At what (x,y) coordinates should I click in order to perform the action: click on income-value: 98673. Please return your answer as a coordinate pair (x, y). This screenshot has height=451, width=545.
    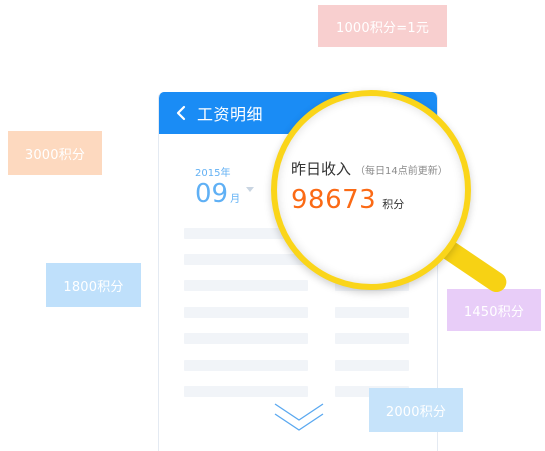
    Looking at the image, I should click on (334, 200).